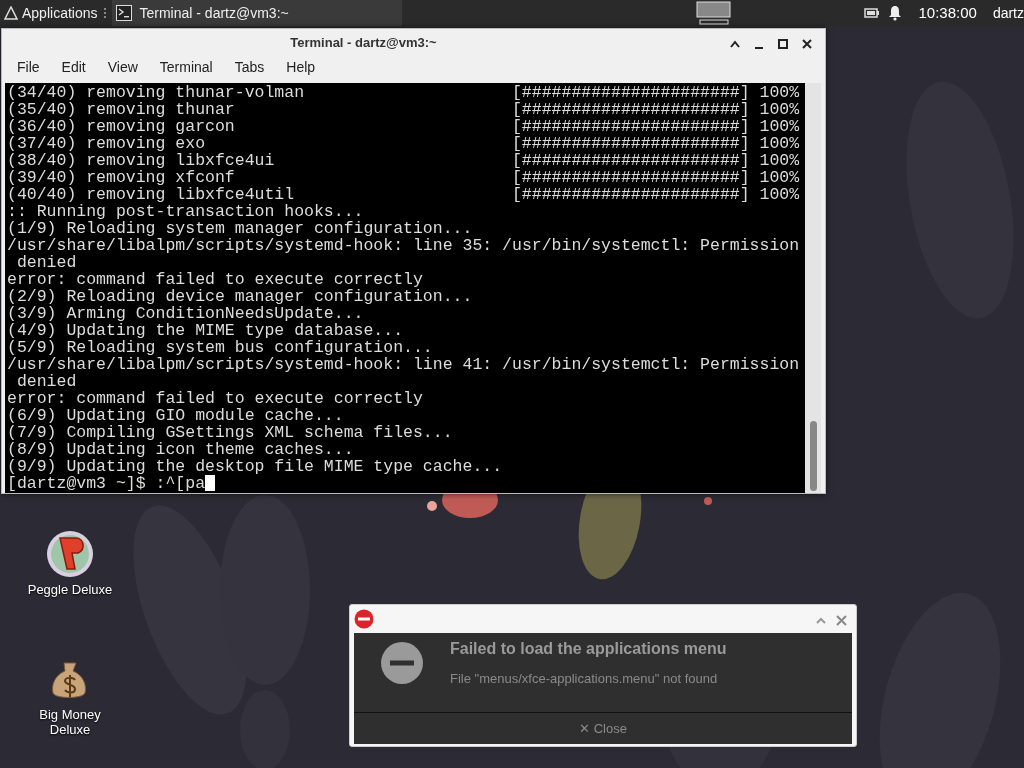 This screenshot has width=1024, height=768. What do you see at coordinates (584, 679) in the screenshot?
I see `notification-message: File "menus/xfce-applications.menu" not found` at bounding box center [584, 679].